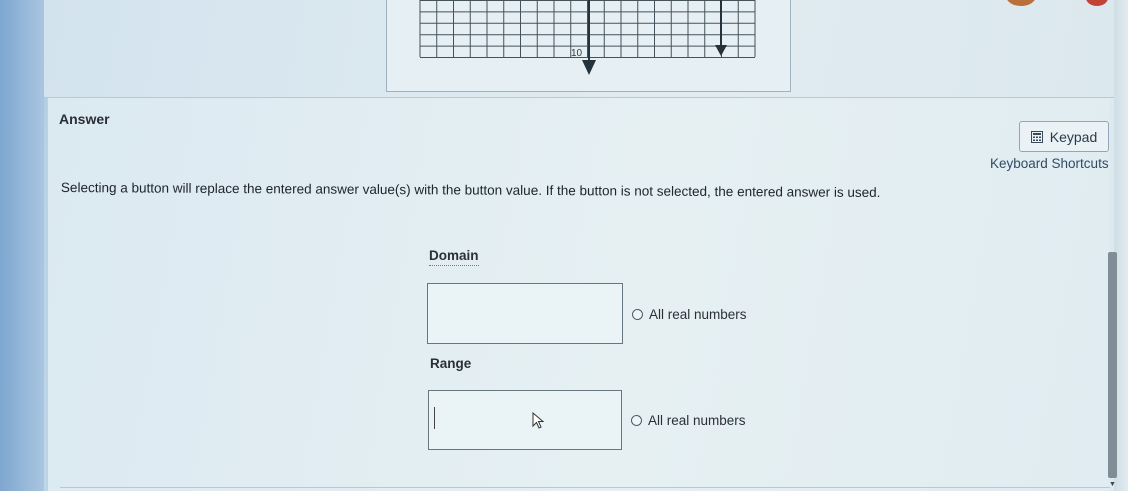 Image resolution: width=1128 pixels, height=491 pixels. I want to click on keyboard-shortcuts-link: Keyboard Shortcuts, so click(1049, 163).